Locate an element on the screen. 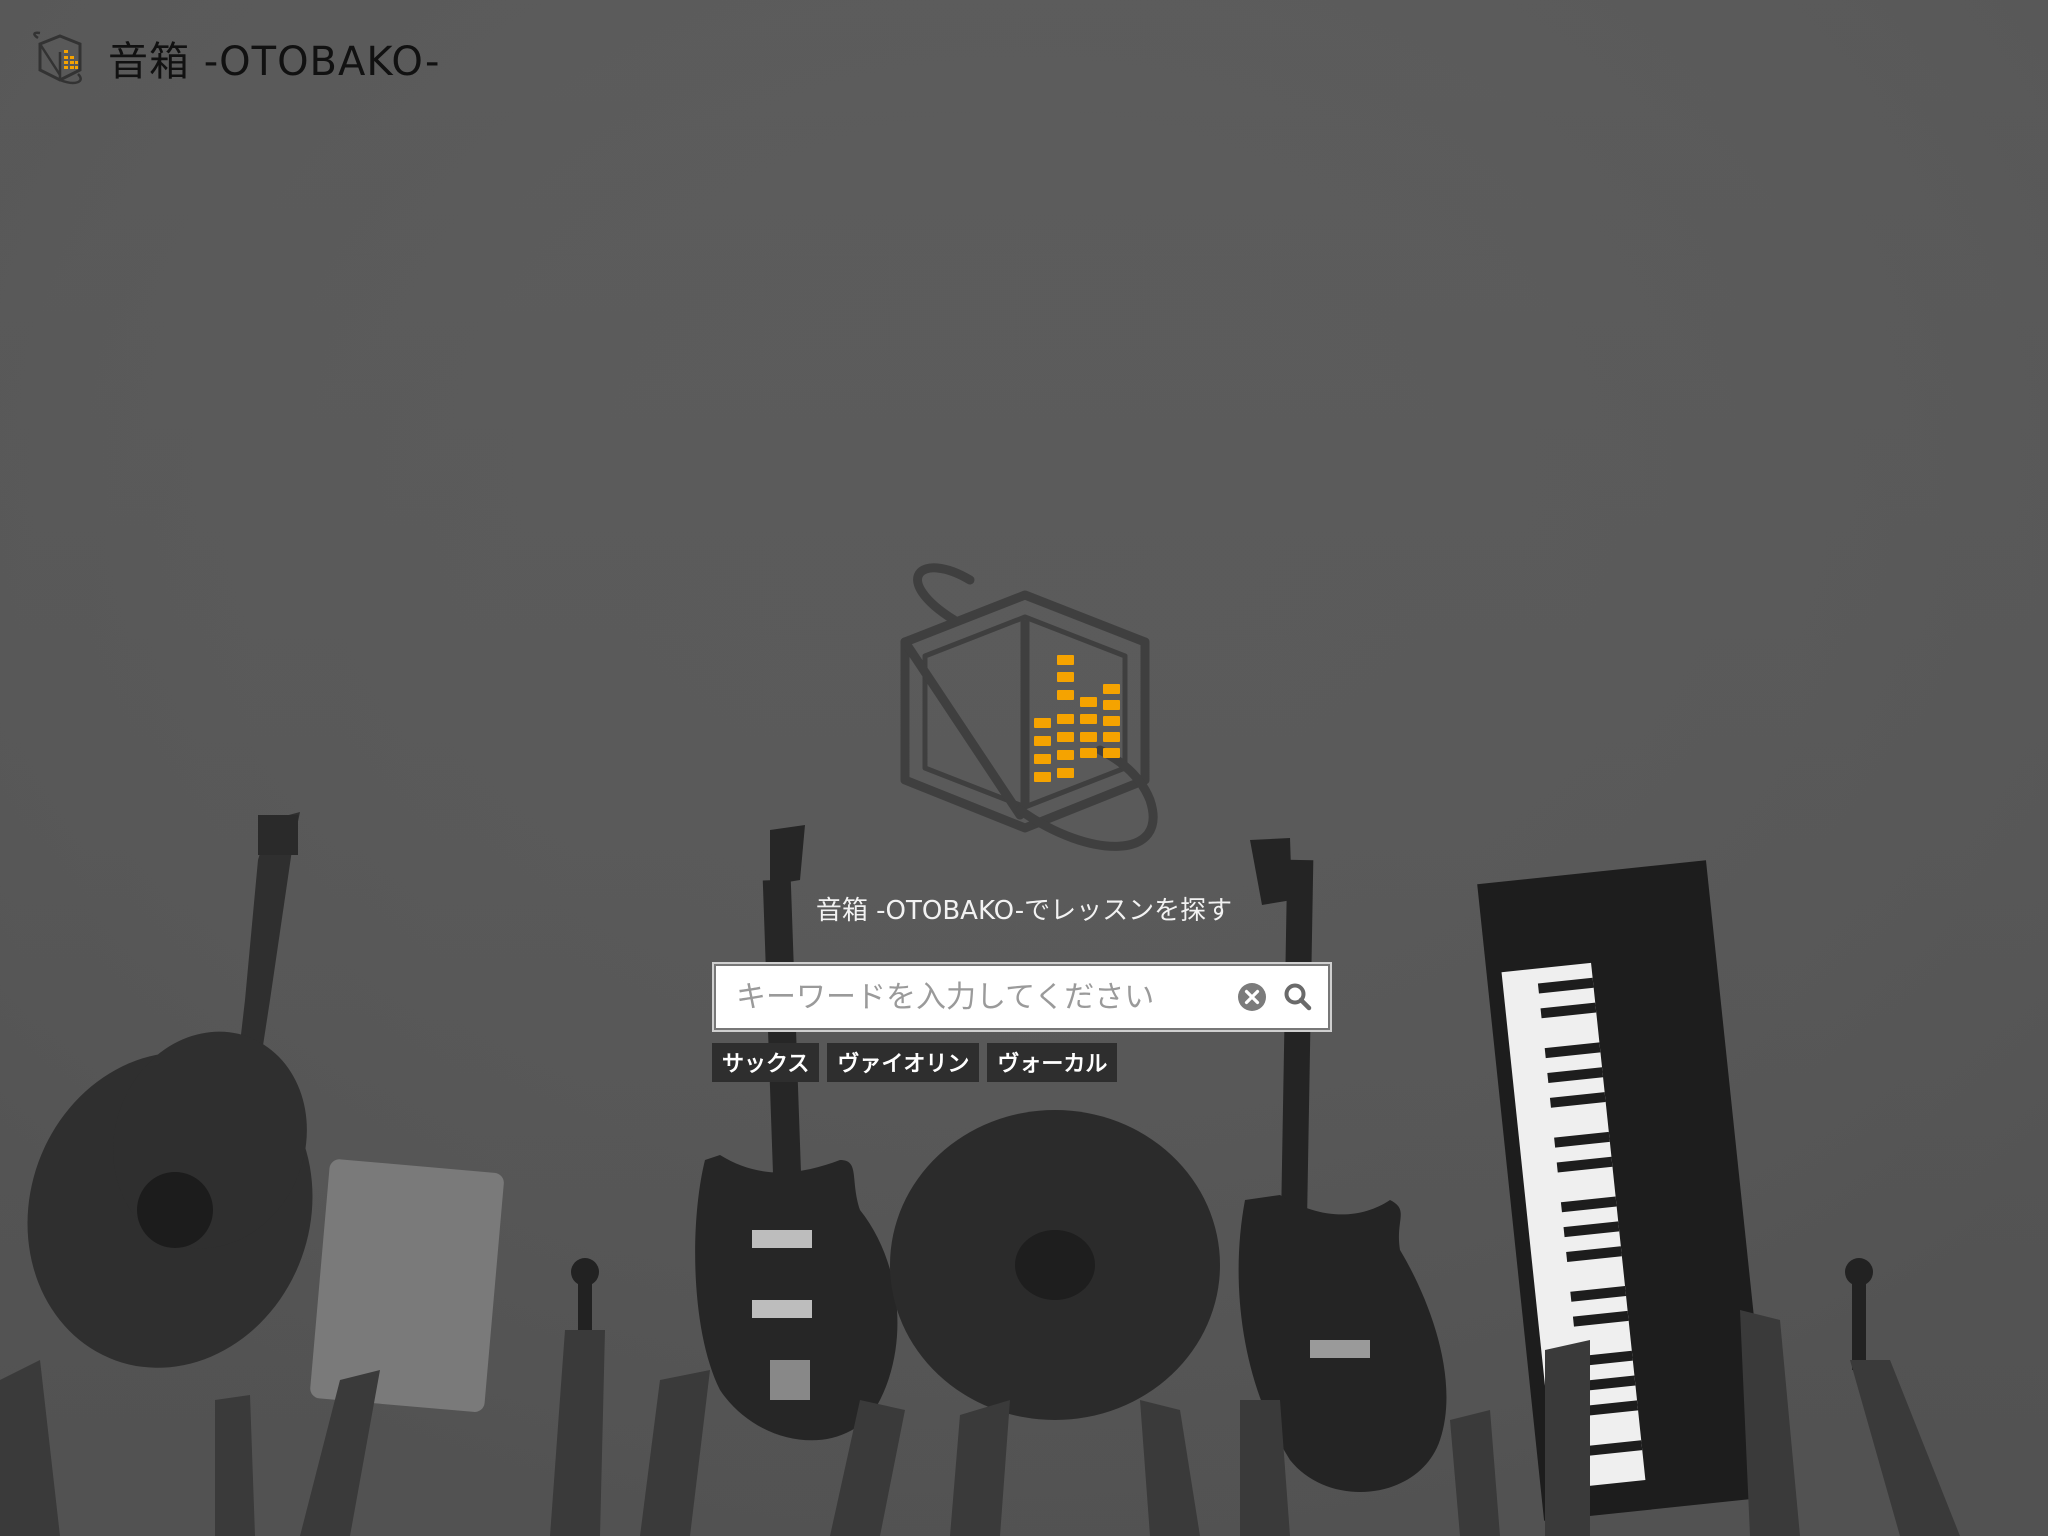  search-bar is located at coordinates (1022, 997).